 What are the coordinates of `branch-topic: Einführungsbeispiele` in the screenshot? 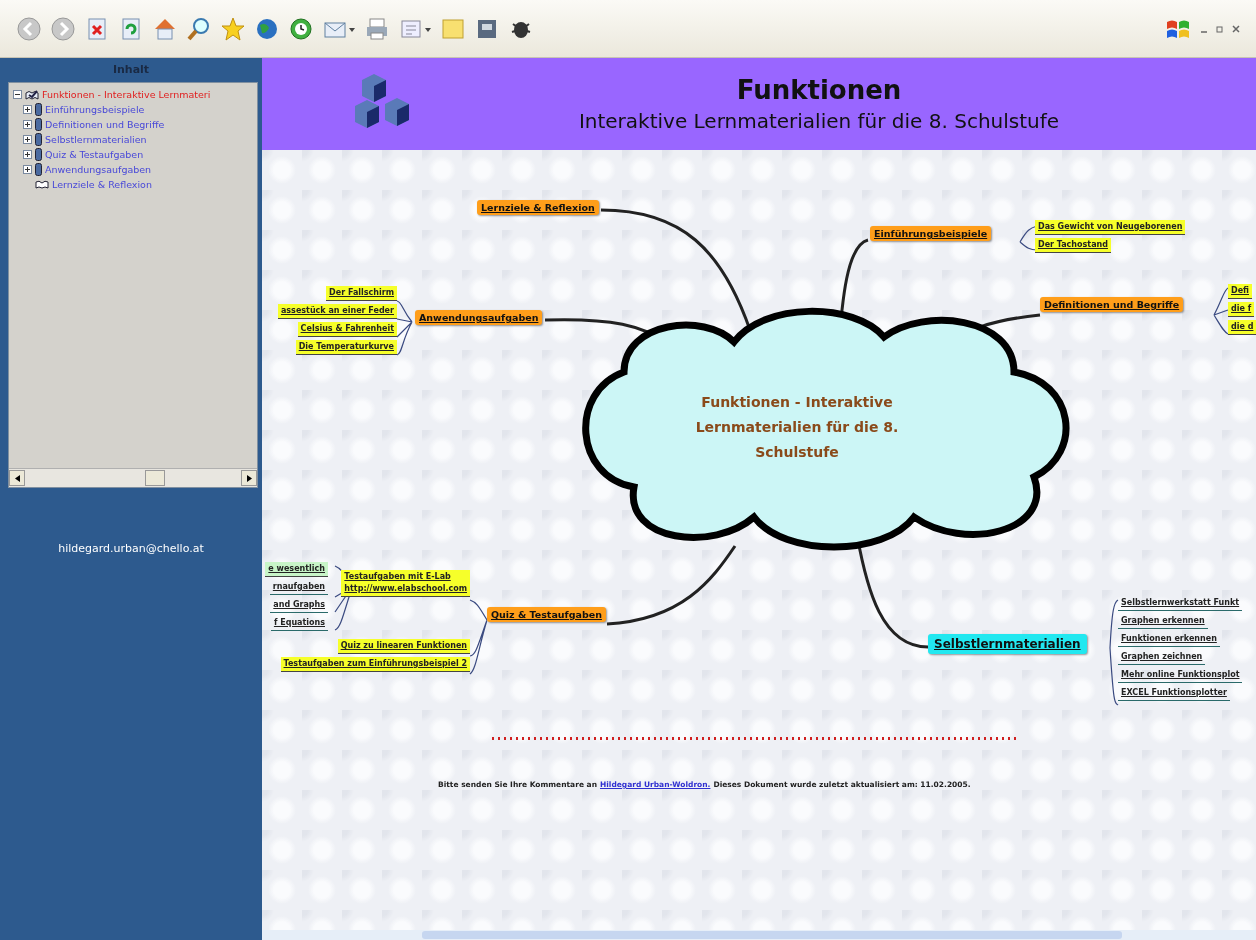 It's located at (931, 233).